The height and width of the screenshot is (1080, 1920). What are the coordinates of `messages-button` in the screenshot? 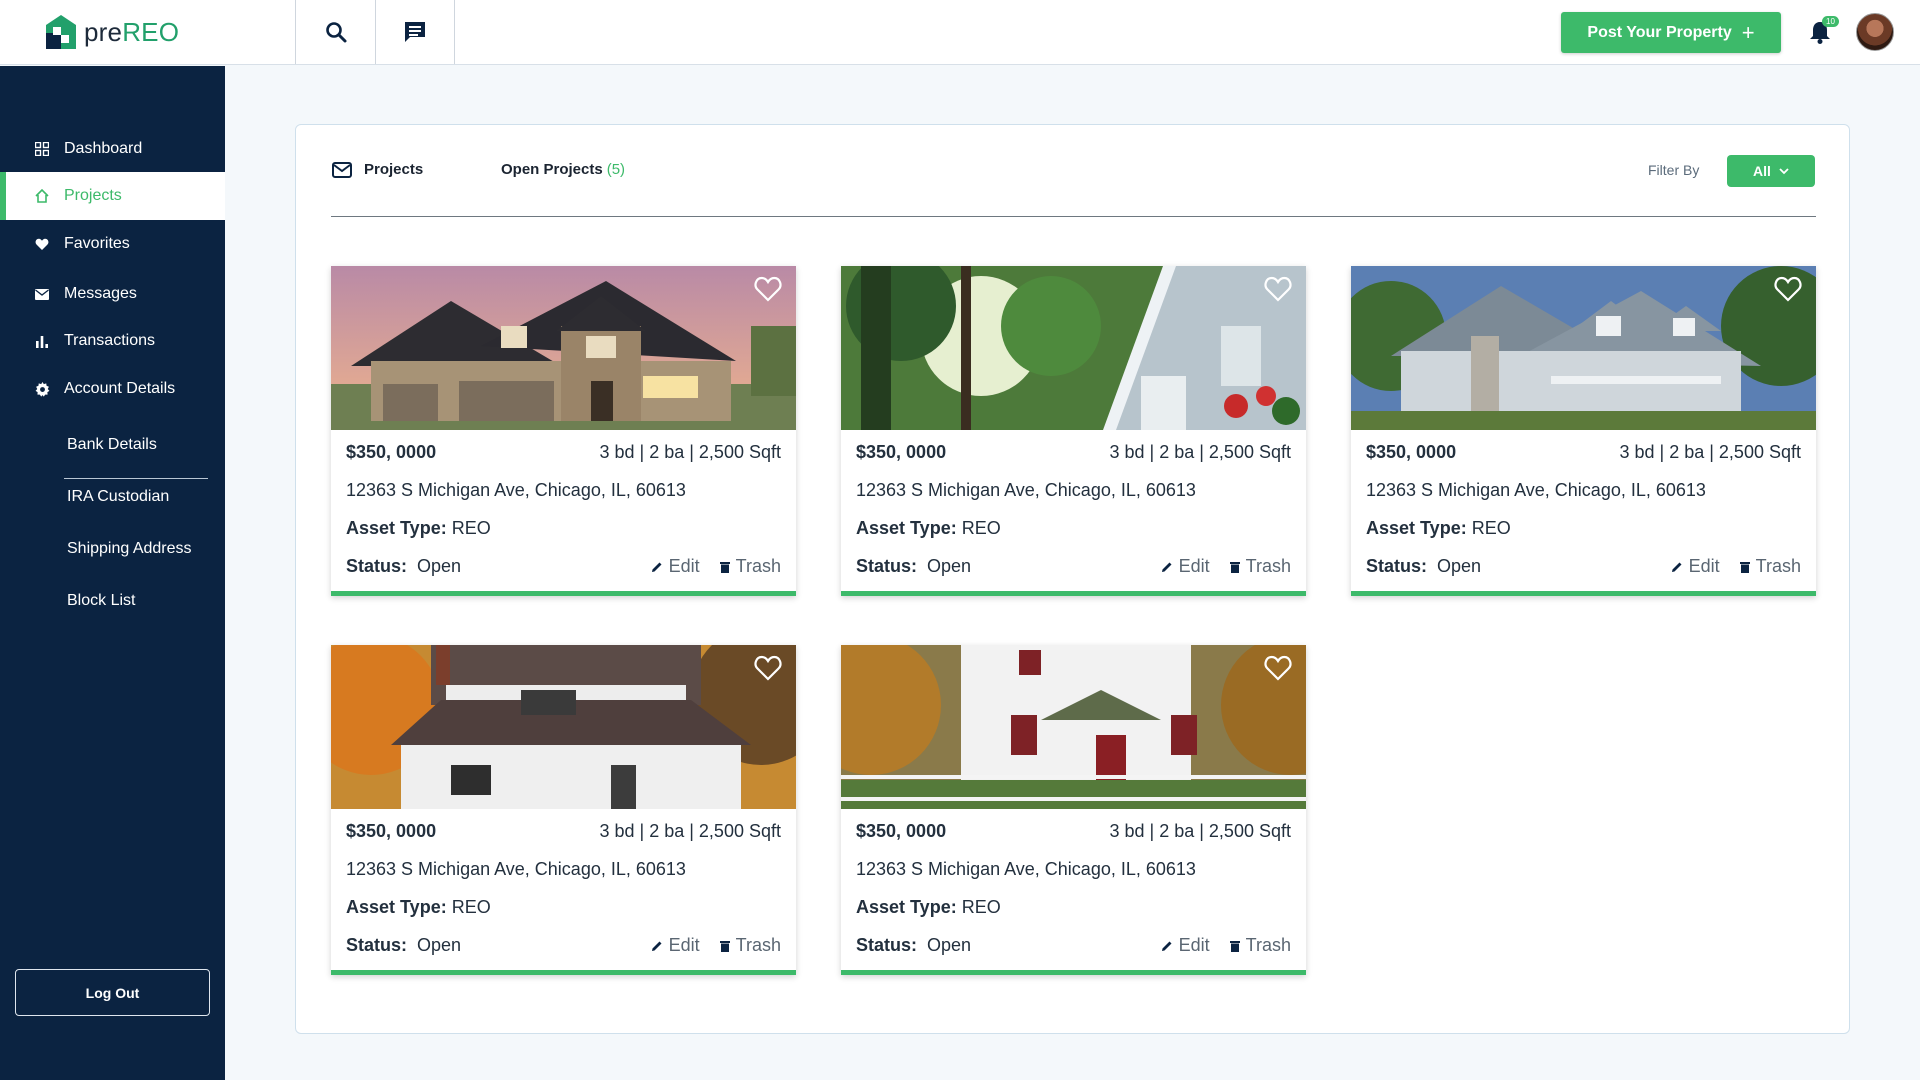 It's located at (415, 32).